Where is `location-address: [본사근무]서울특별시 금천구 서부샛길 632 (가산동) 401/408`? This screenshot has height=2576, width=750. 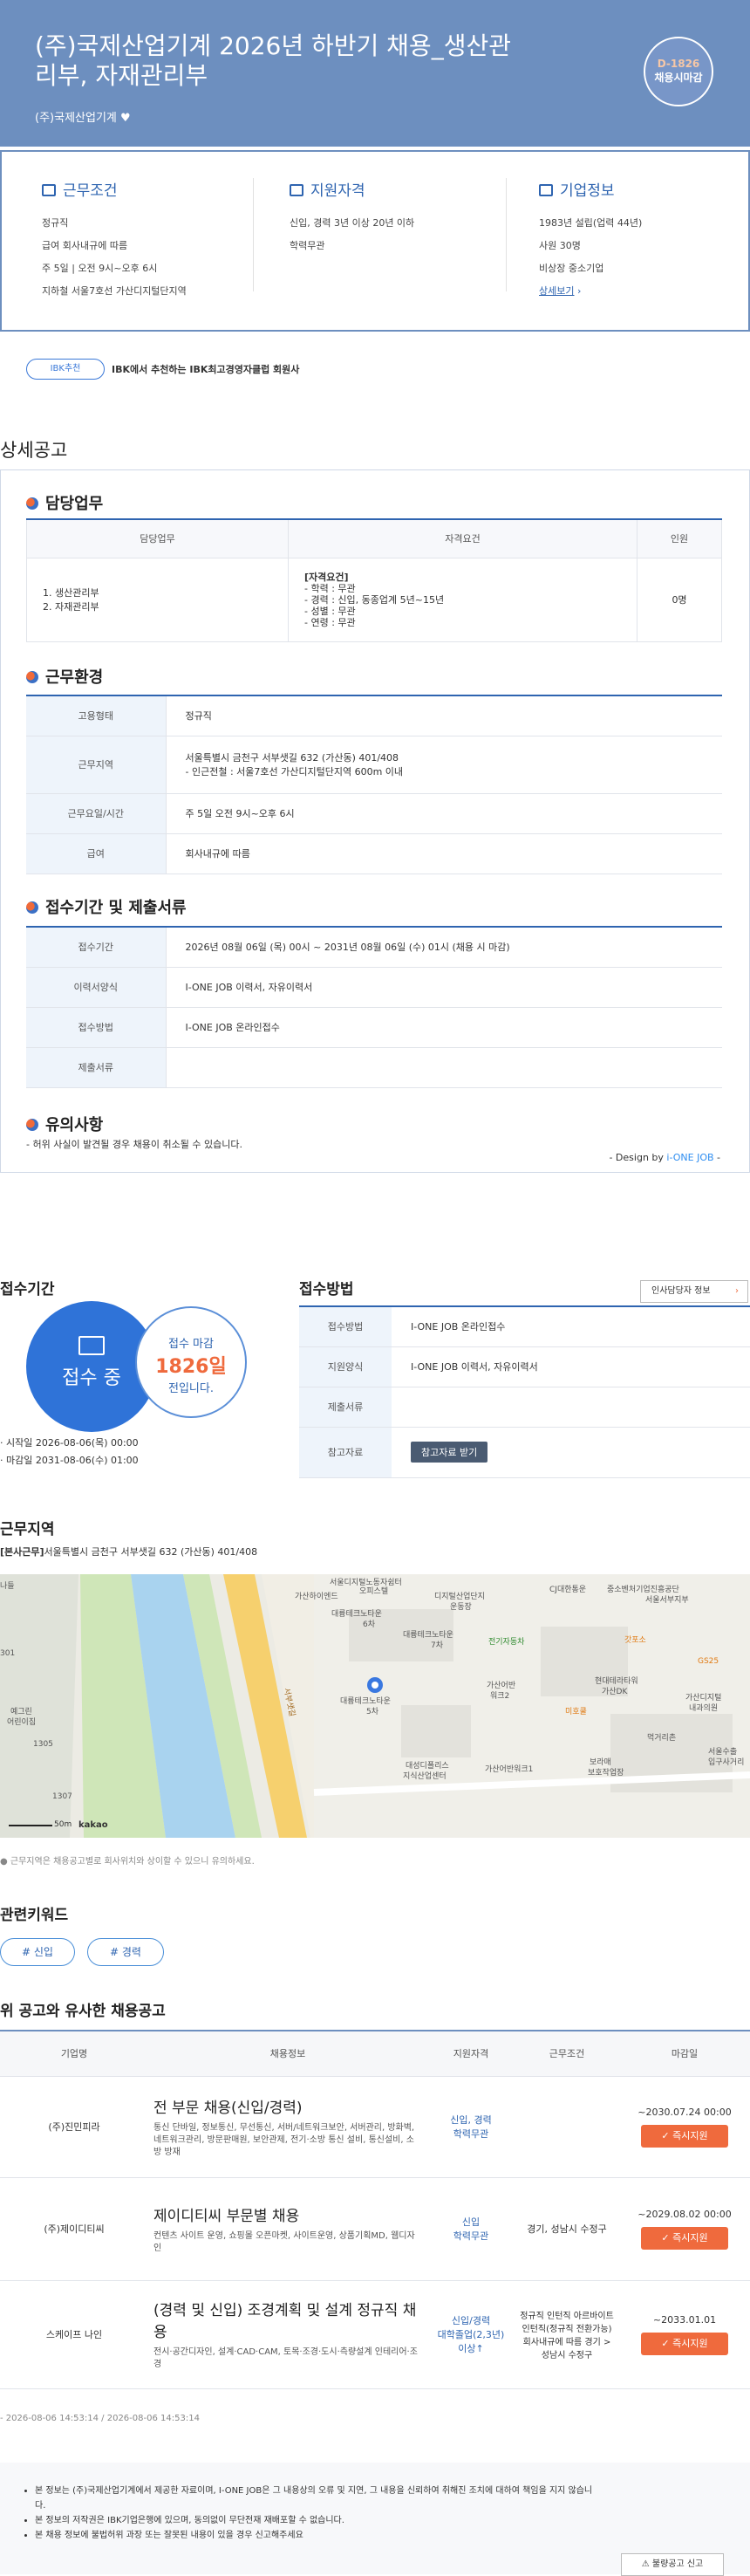
location-address: [본사근무]서울특별시 금천구 서부샛길 632 (가산동) 401/408 is located at coordinates (128, 1552).